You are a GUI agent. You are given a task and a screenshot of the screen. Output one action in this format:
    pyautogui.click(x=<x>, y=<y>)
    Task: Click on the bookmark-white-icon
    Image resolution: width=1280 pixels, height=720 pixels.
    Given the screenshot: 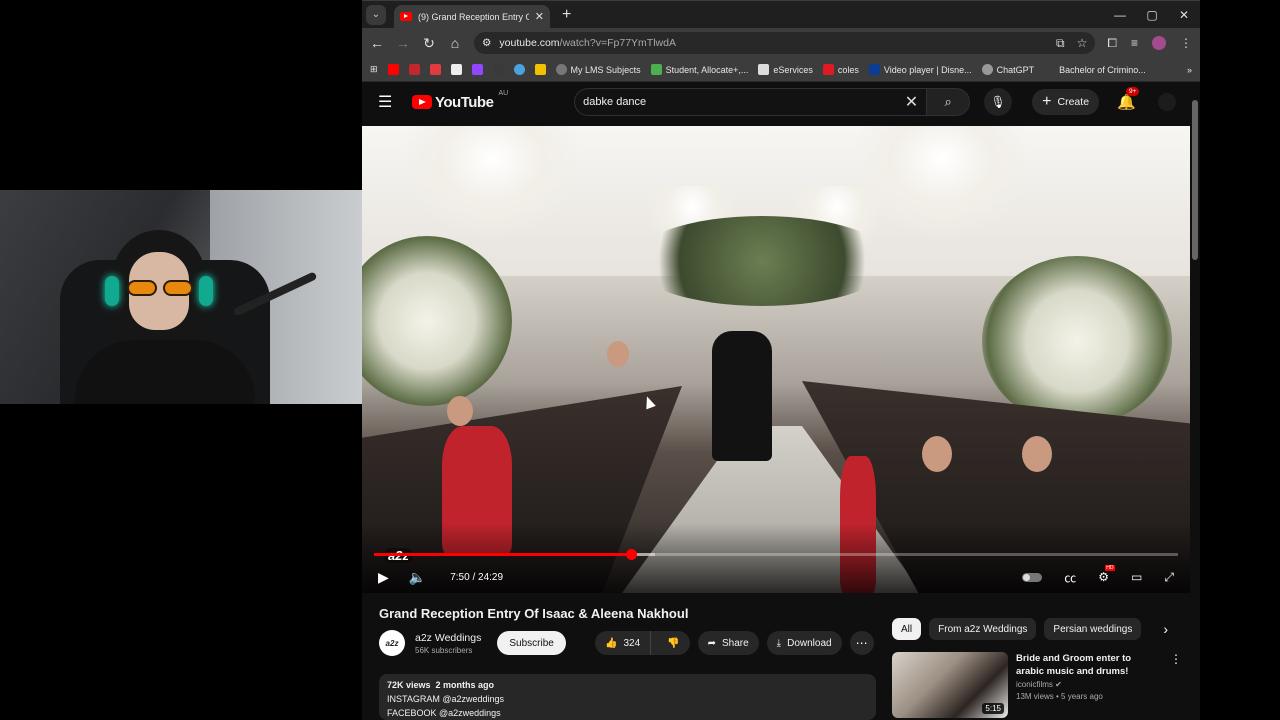 What is the action you would take?
    pyautogui.click(x=456, y=69)
    